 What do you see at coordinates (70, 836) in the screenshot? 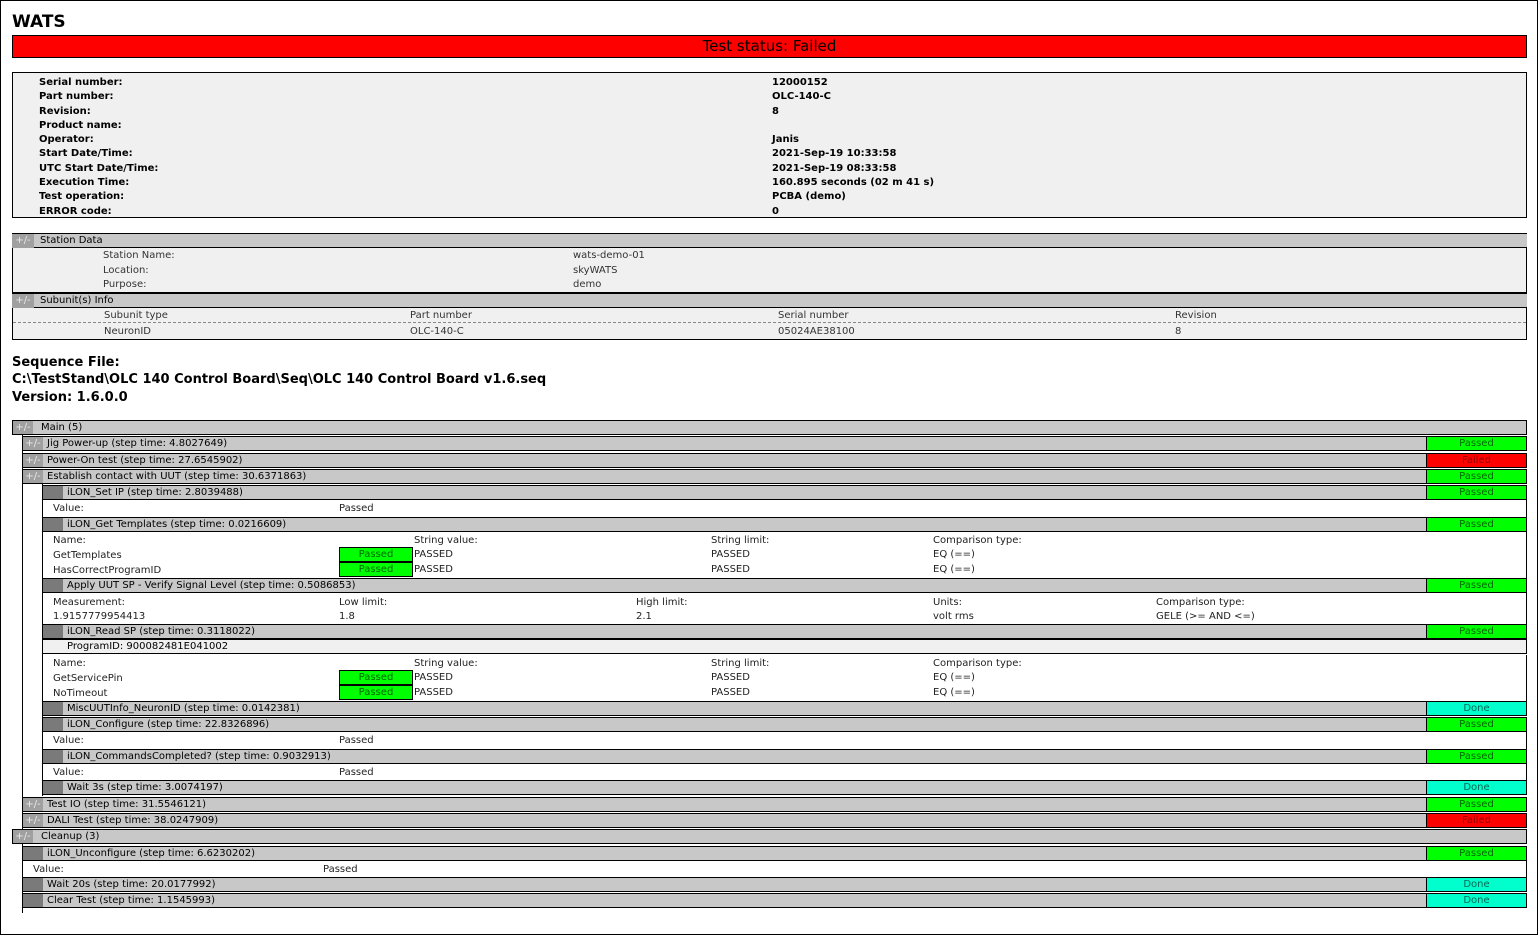
I see `step-cleanup-label: Cleanup (3)` at bounding box center [70, 836].